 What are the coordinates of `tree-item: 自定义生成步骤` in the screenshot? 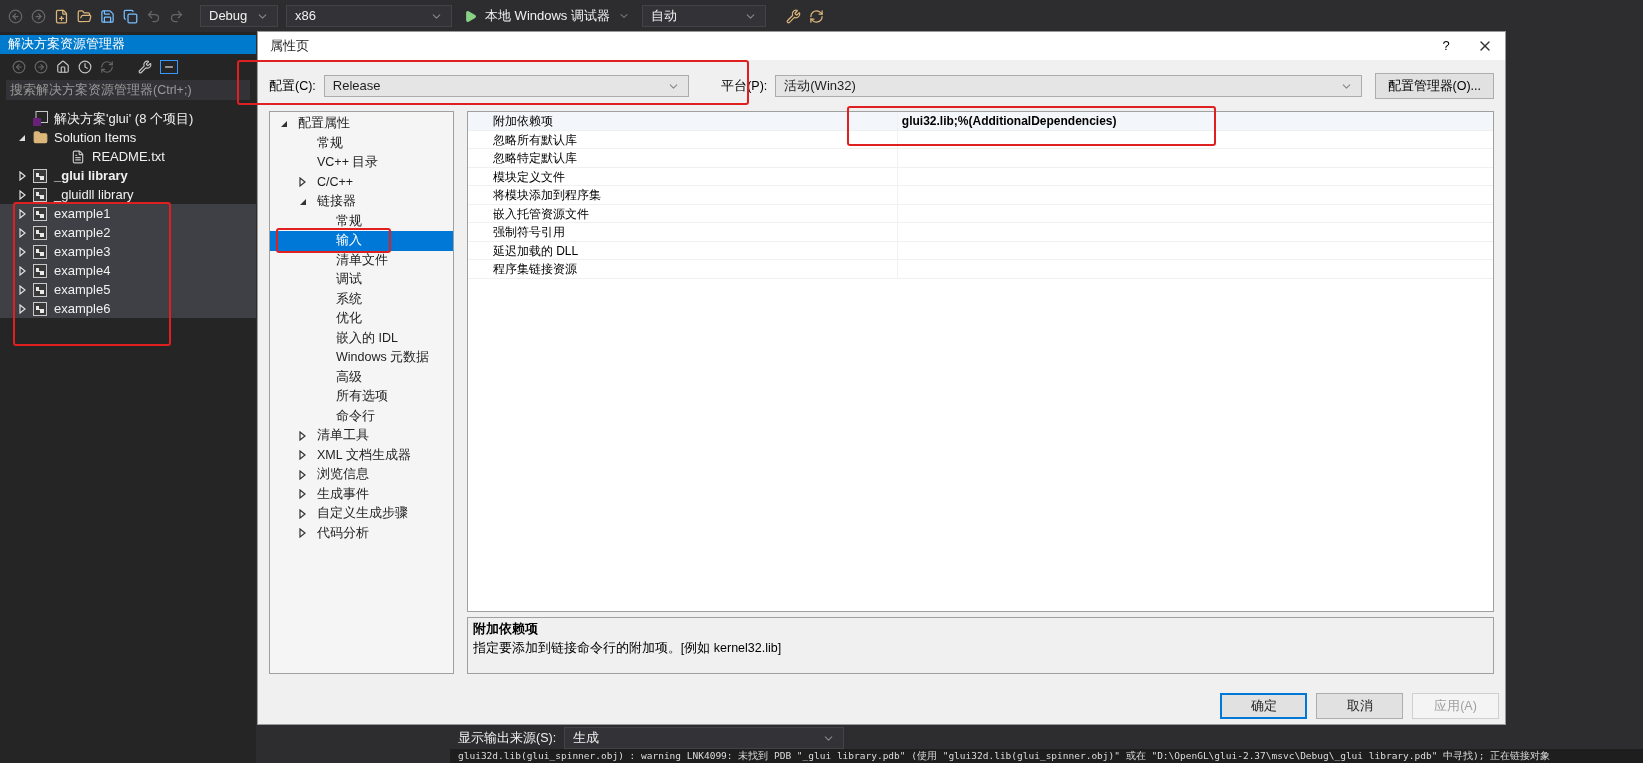 It's located at (361, 514).